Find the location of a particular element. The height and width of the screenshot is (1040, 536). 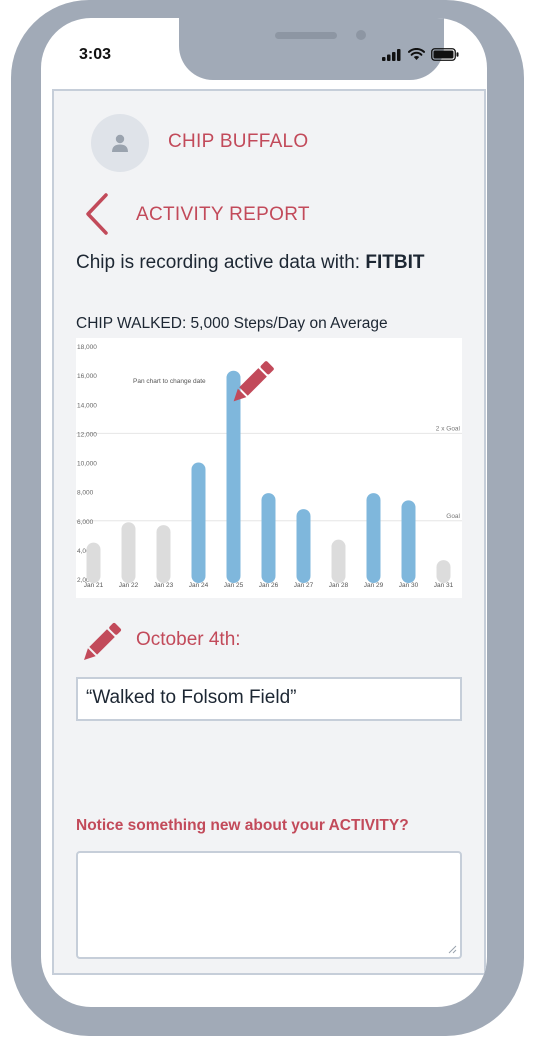

x-tick-label: Jan 25 is located at coordinates (234, 585).